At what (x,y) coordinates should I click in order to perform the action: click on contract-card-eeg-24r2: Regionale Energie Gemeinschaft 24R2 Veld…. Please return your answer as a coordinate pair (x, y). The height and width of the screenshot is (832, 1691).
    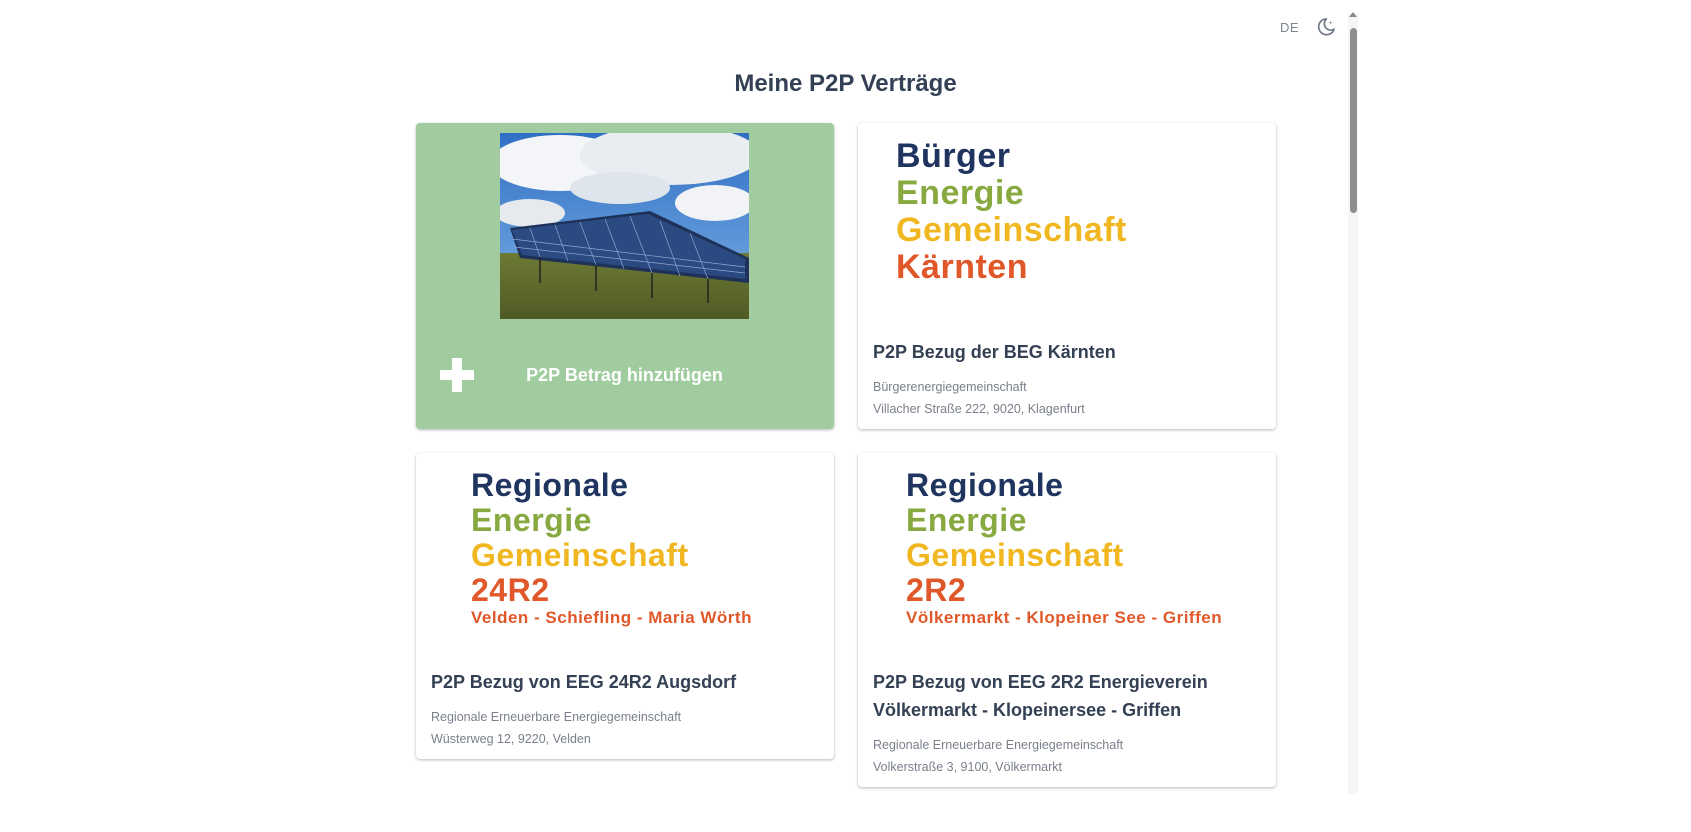
    Looking at the image, I should click on (625, 606).